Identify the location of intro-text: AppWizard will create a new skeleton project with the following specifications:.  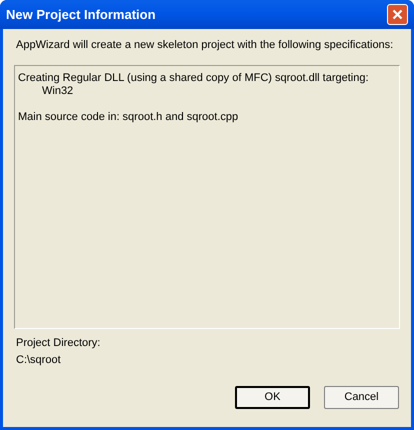
(205, 45).